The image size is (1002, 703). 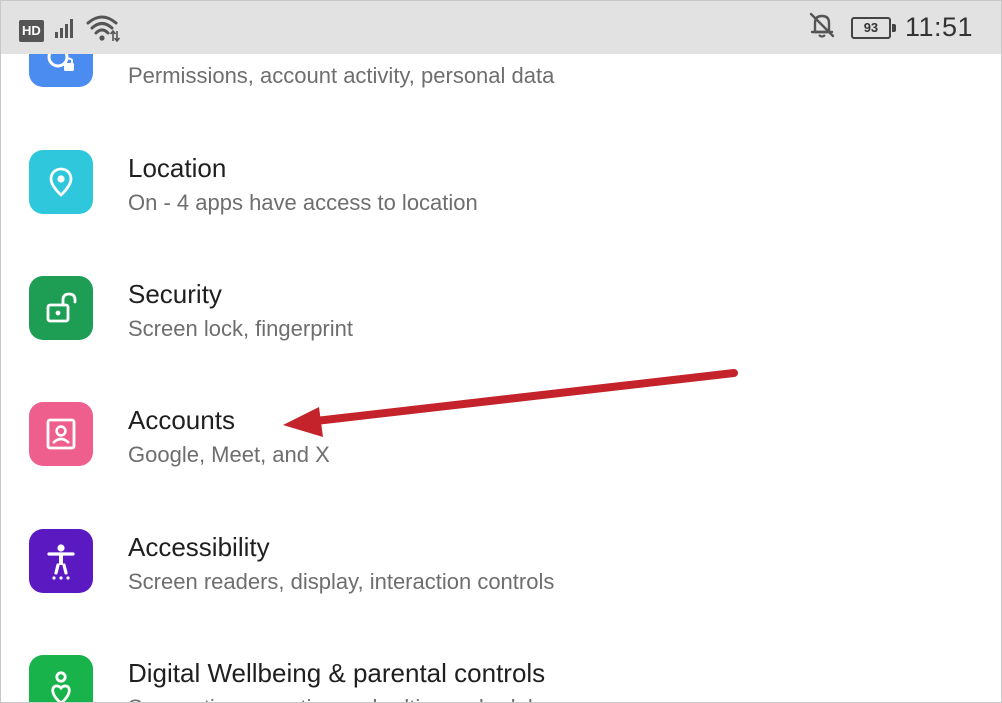 I want to click on battery-icon: 93, so click(x=873, y=27).